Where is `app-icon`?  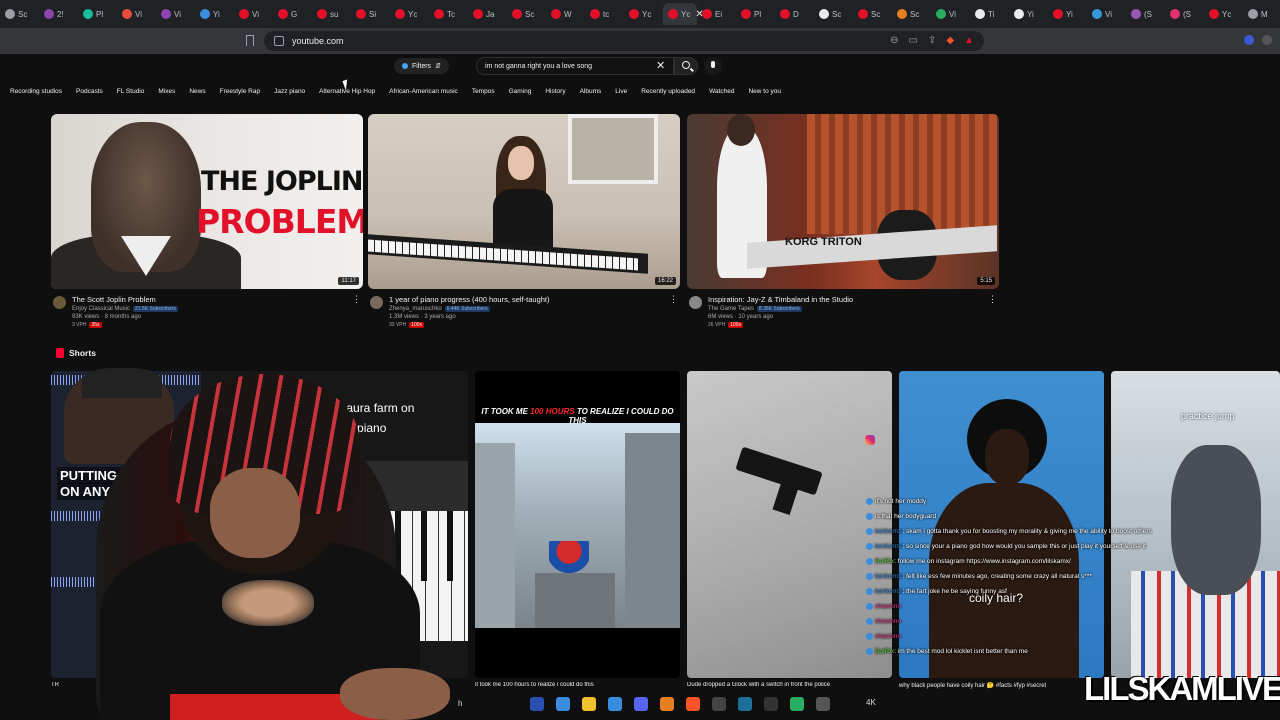
app-icon is located at coordinates (771, 704).